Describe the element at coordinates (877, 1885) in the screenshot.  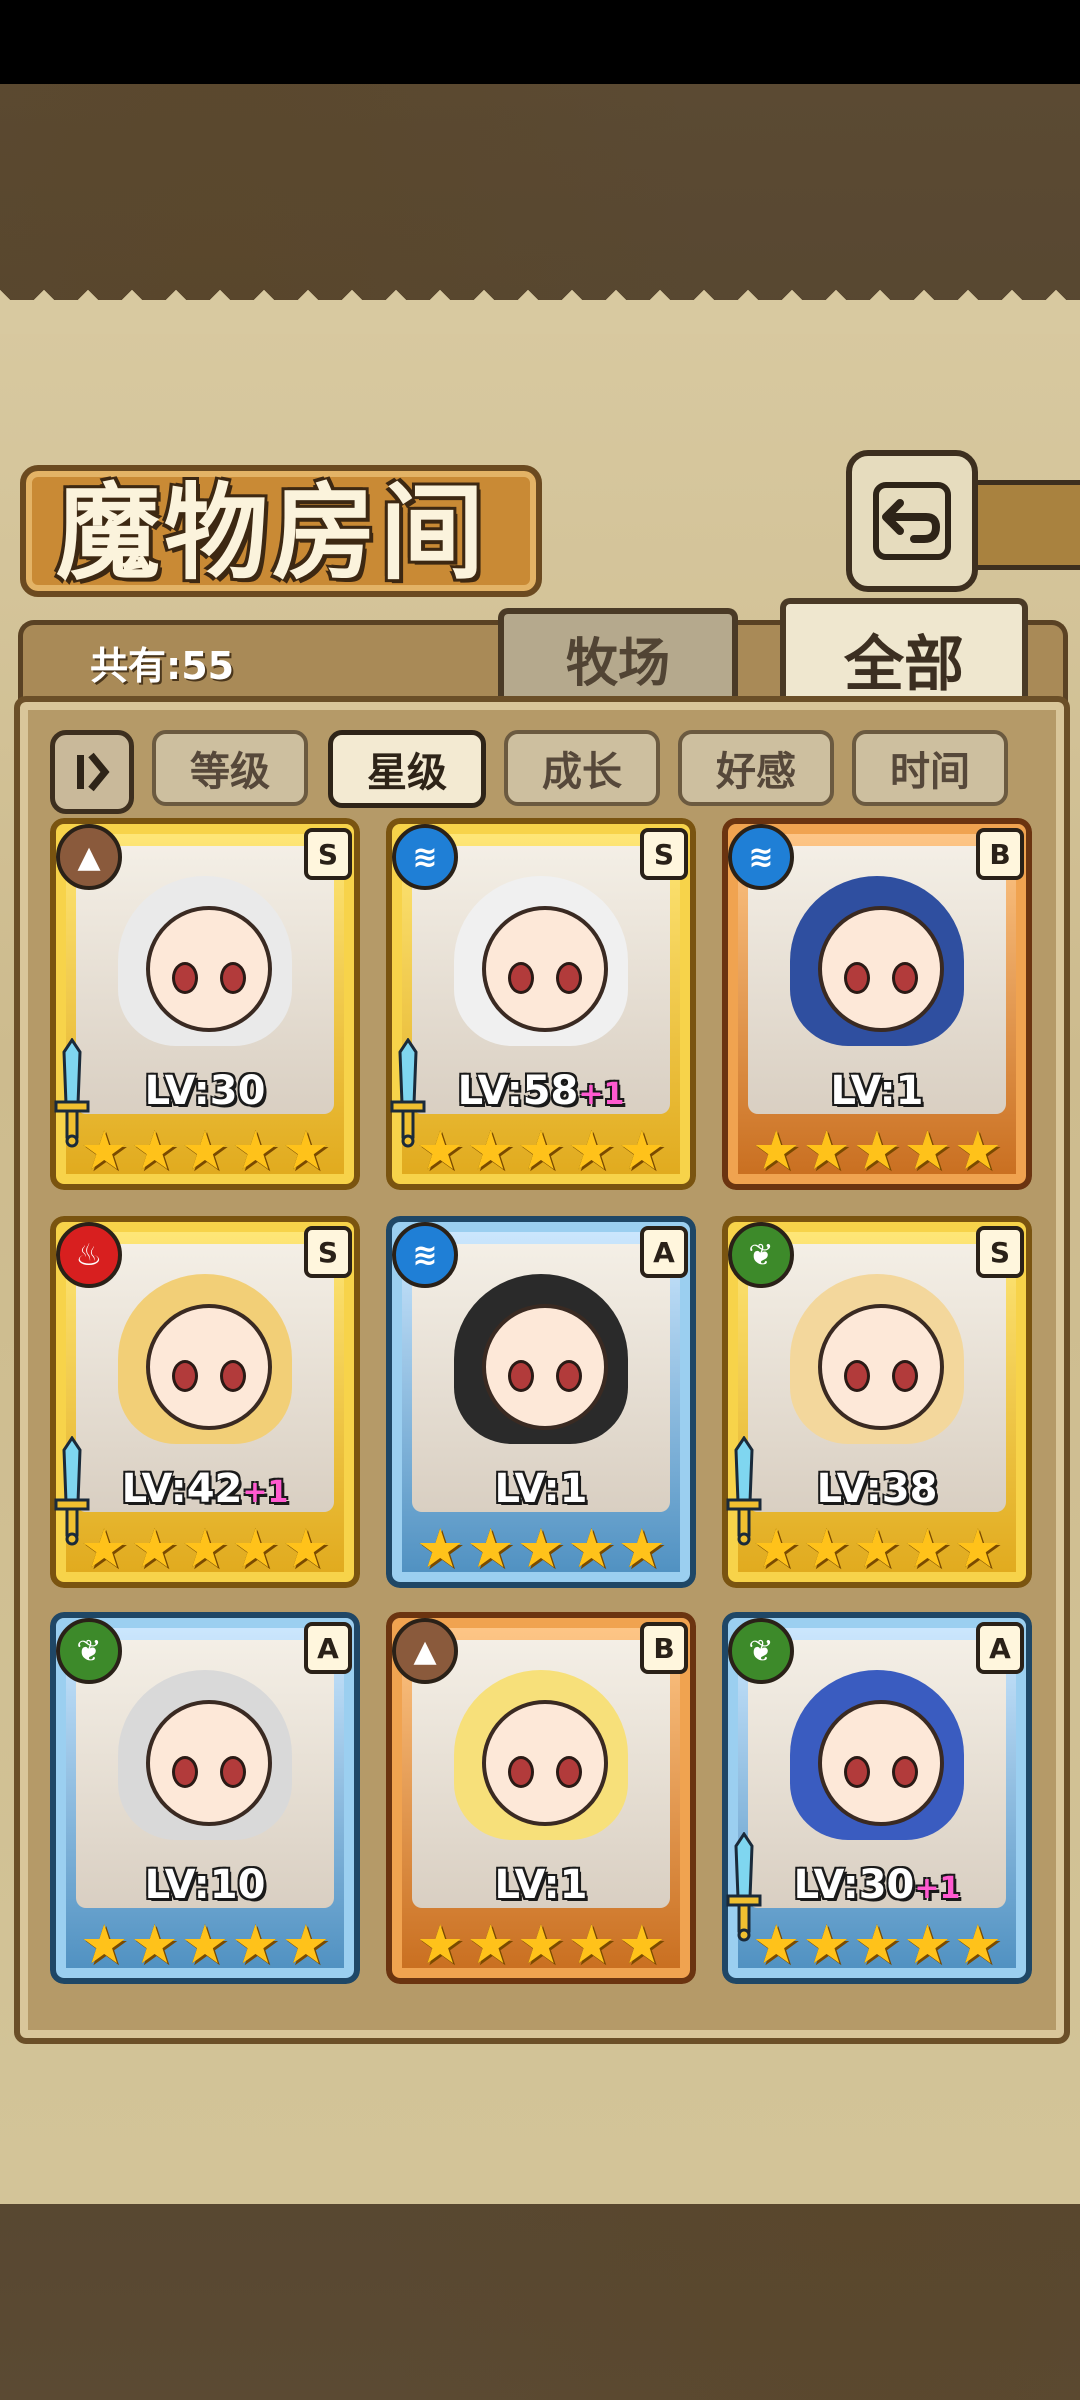
I see `level-label: LV:30+1` at that location.